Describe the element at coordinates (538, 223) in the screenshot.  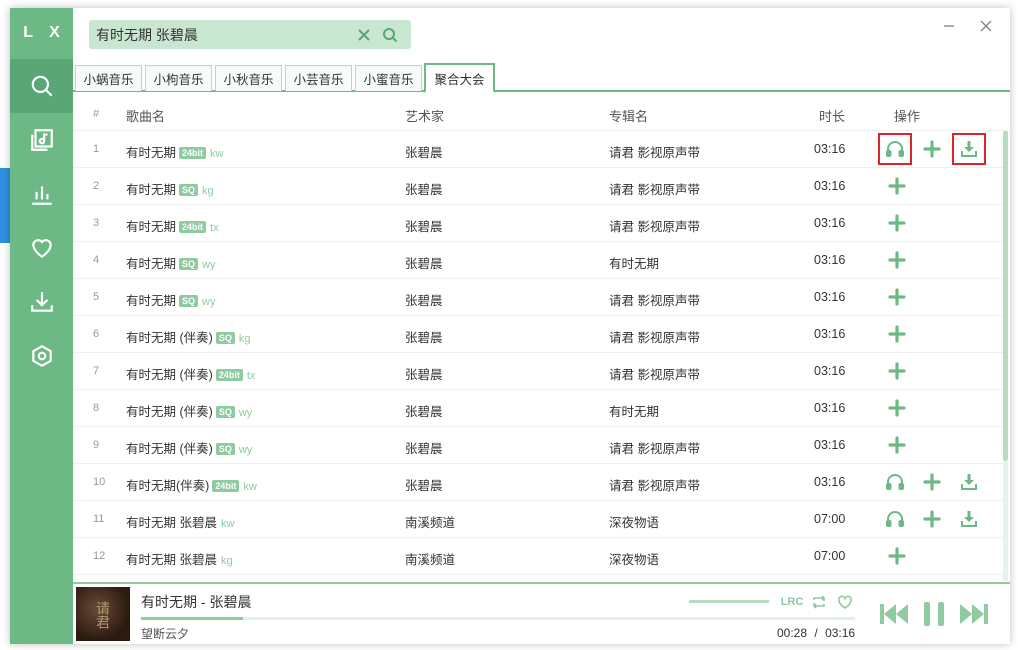
I see `table-row: 3 有时无期 24bit tx 张碧晨 请君 影视原声带 03:16` at that location.